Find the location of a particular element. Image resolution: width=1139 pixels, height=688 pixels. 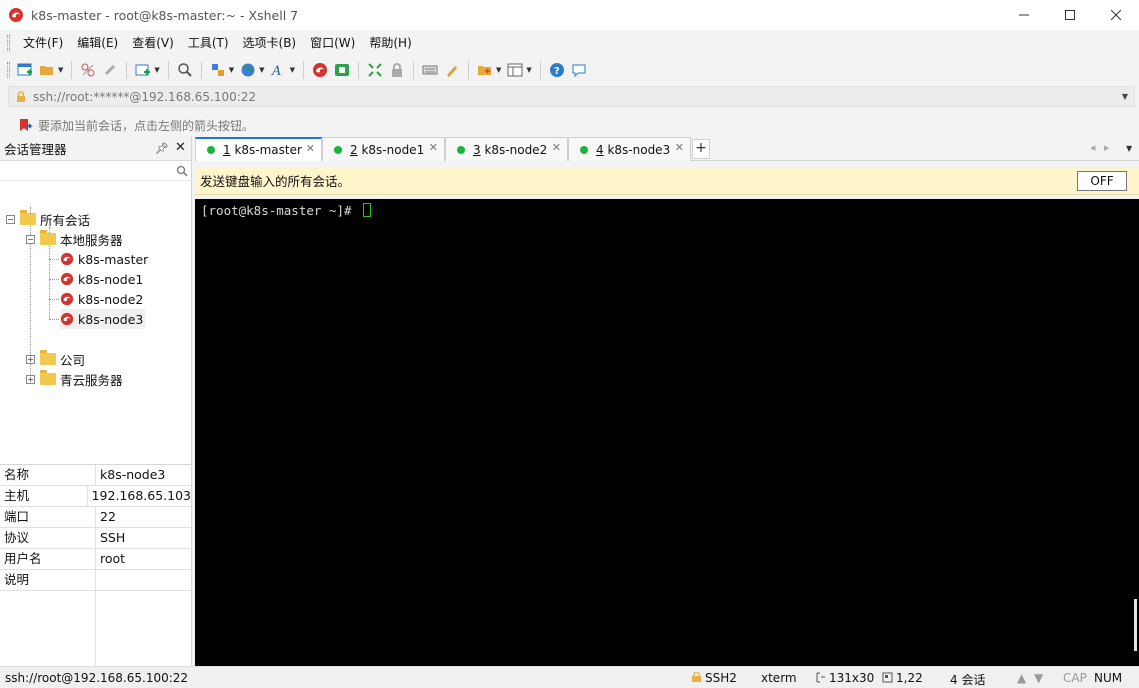

property-row: 协议 SSH is located at coordinates (95, 538).